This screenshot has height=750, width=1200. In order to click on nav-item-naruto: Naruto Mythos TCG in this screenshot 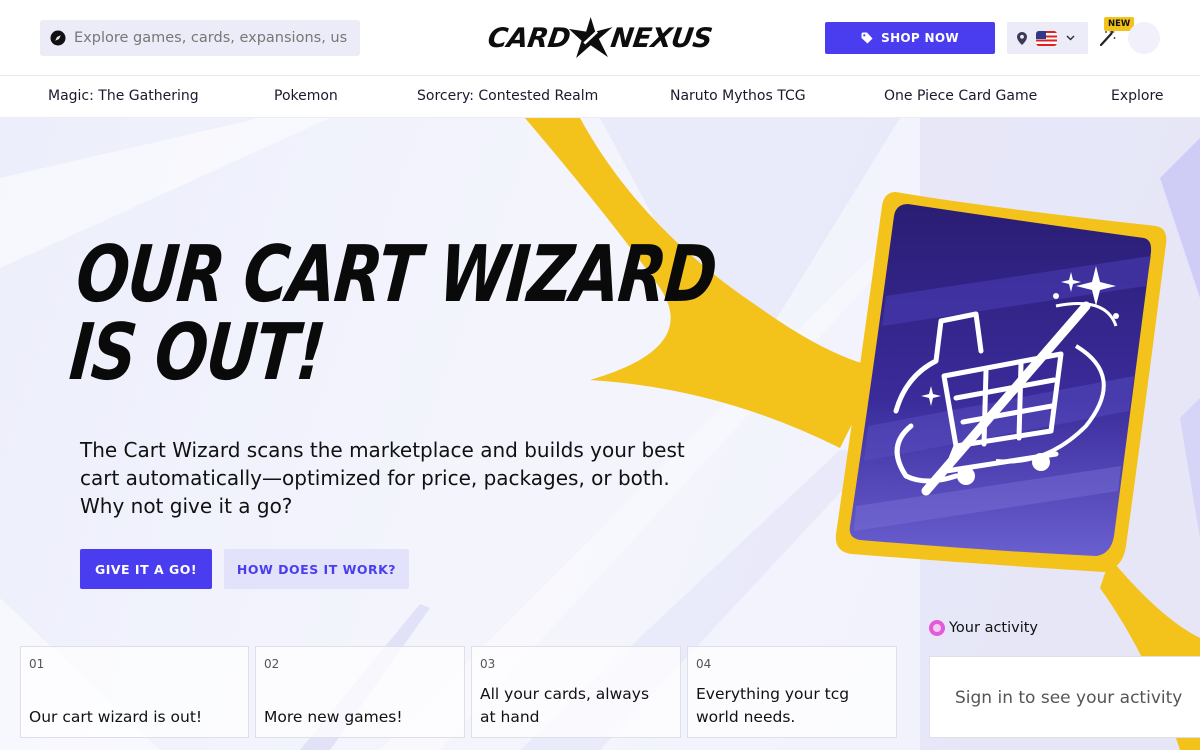, I will do `click(738, 96)`.